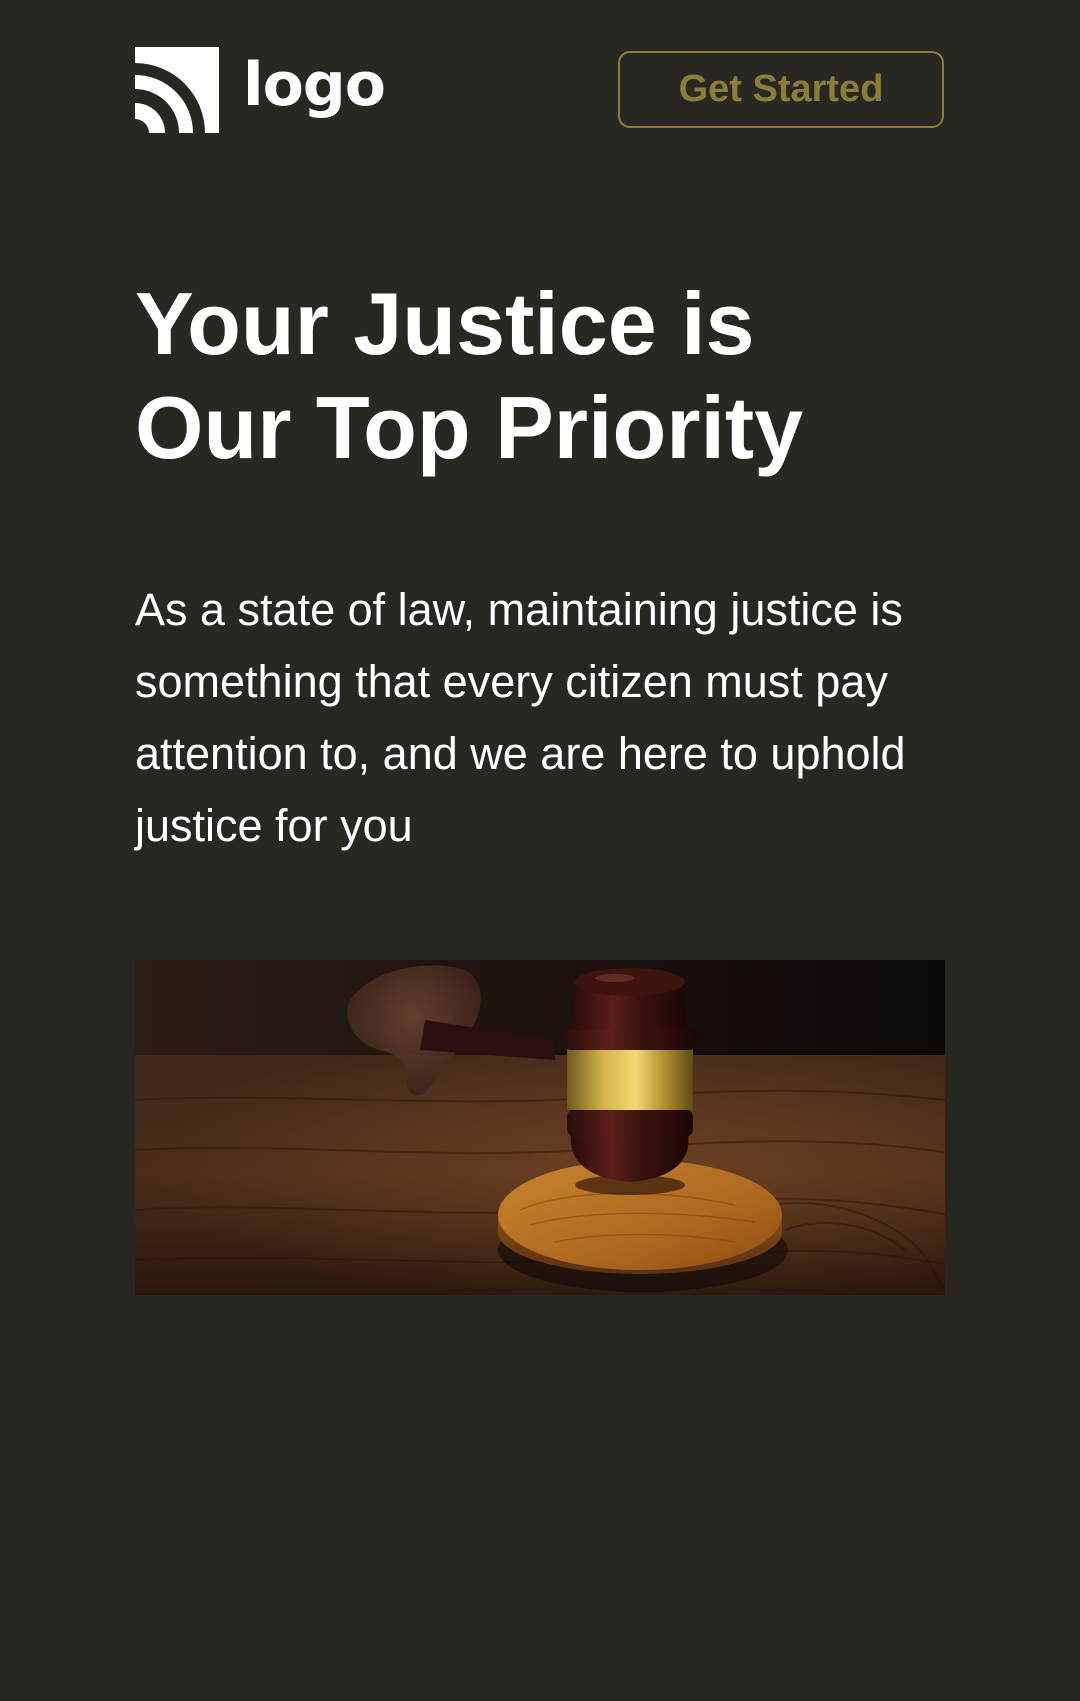 The image size is (1080, 1701). What do you see at coordinates (540, 1127) in the screenshot?
I see `gavel-image` at bounding box center [540, 1127].